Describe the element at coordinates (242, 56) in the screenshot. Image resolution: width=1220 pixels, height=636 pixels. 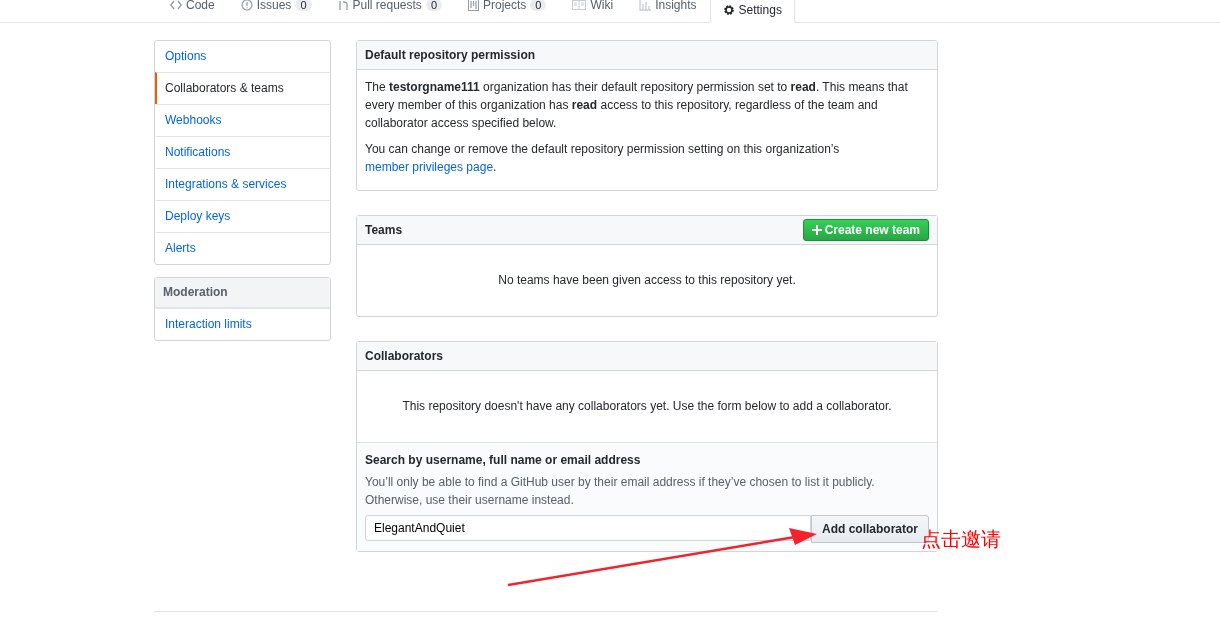
I see `menu-item: Options` at that location.